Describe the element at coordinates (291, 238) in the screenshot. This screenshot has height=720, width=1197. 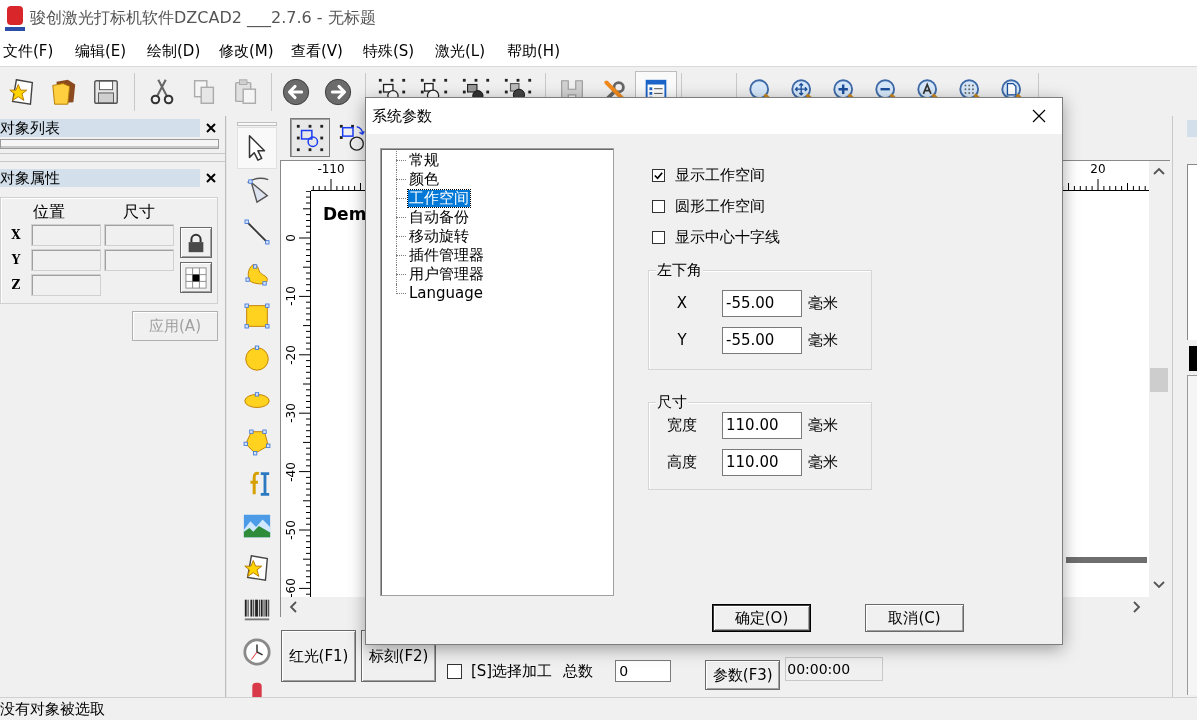
I see `ruler-label: 0` at that location.